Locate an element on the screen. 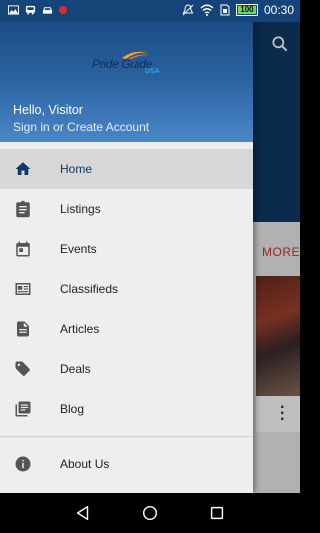 Image resolution: width=320 pixels, height=533 pixels. library-books-icon is located at coordinates (23, 409).